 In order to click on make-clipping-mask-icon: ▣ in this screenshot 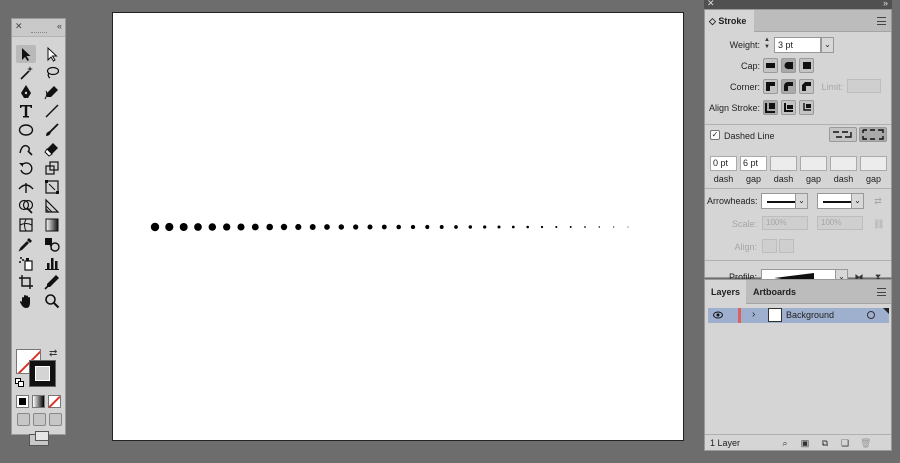, I will do `click(805, 443)`.